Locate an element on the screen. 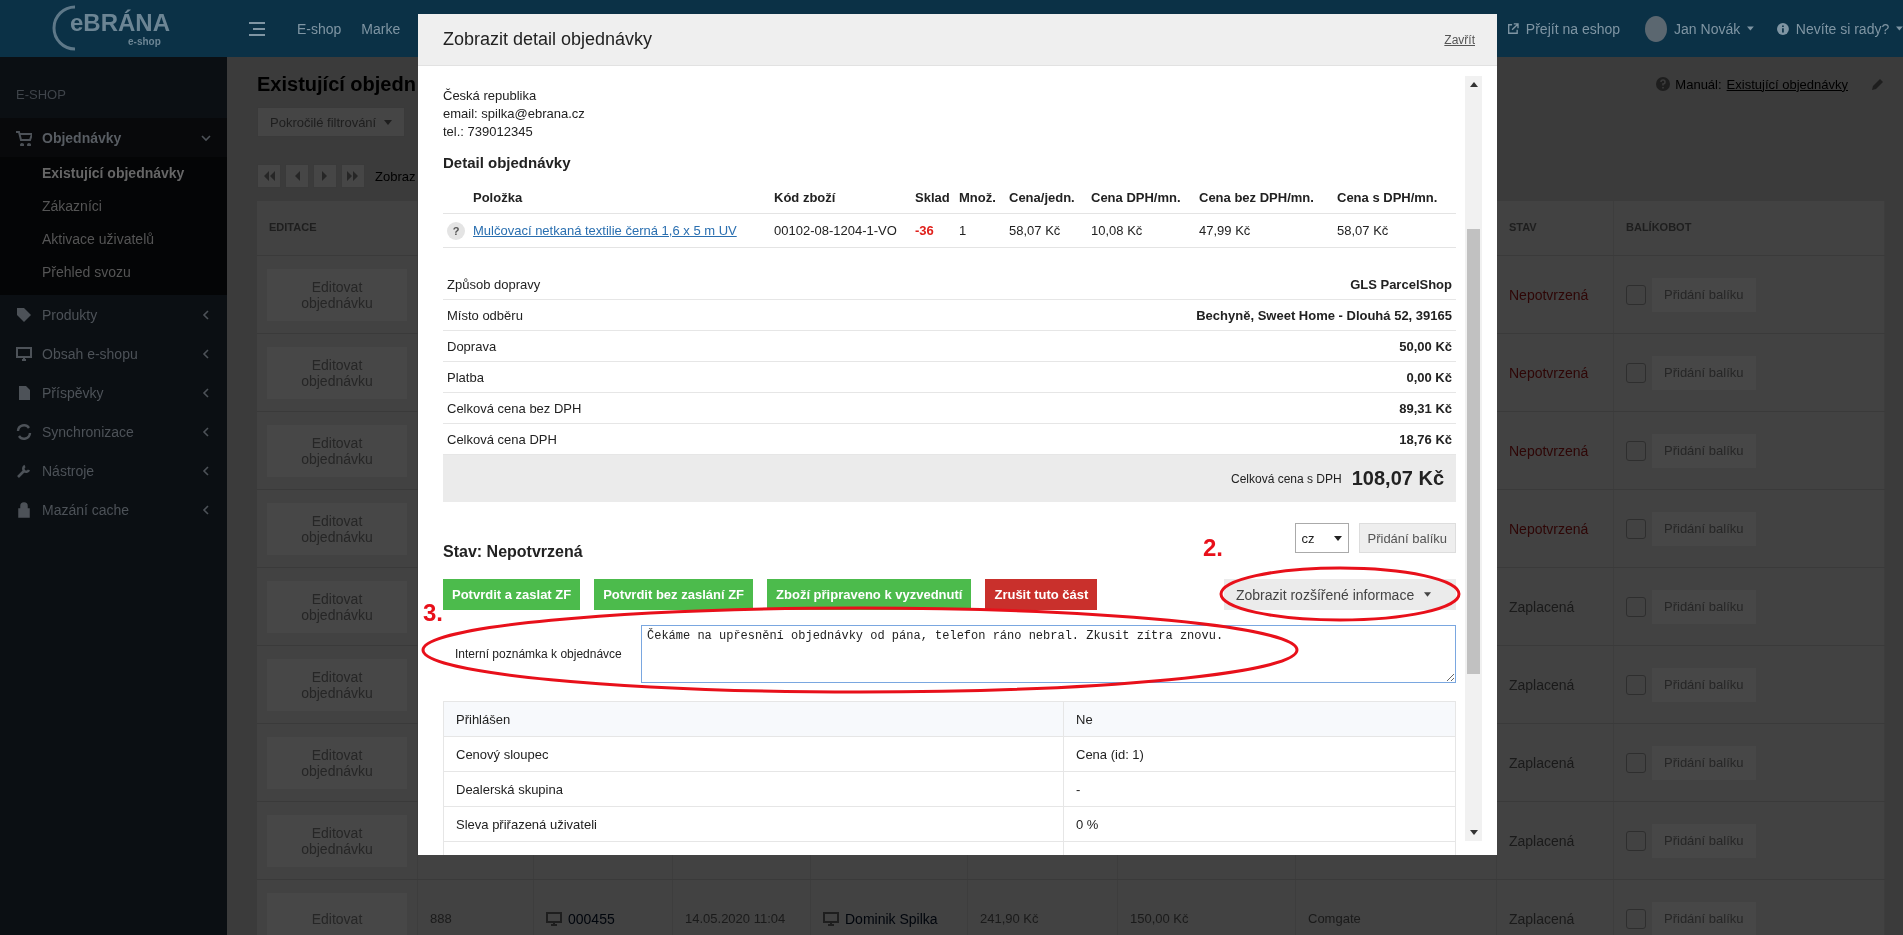 This screenshot has width=1903, height=935. next-page-button is located at coordinates (325, 176).